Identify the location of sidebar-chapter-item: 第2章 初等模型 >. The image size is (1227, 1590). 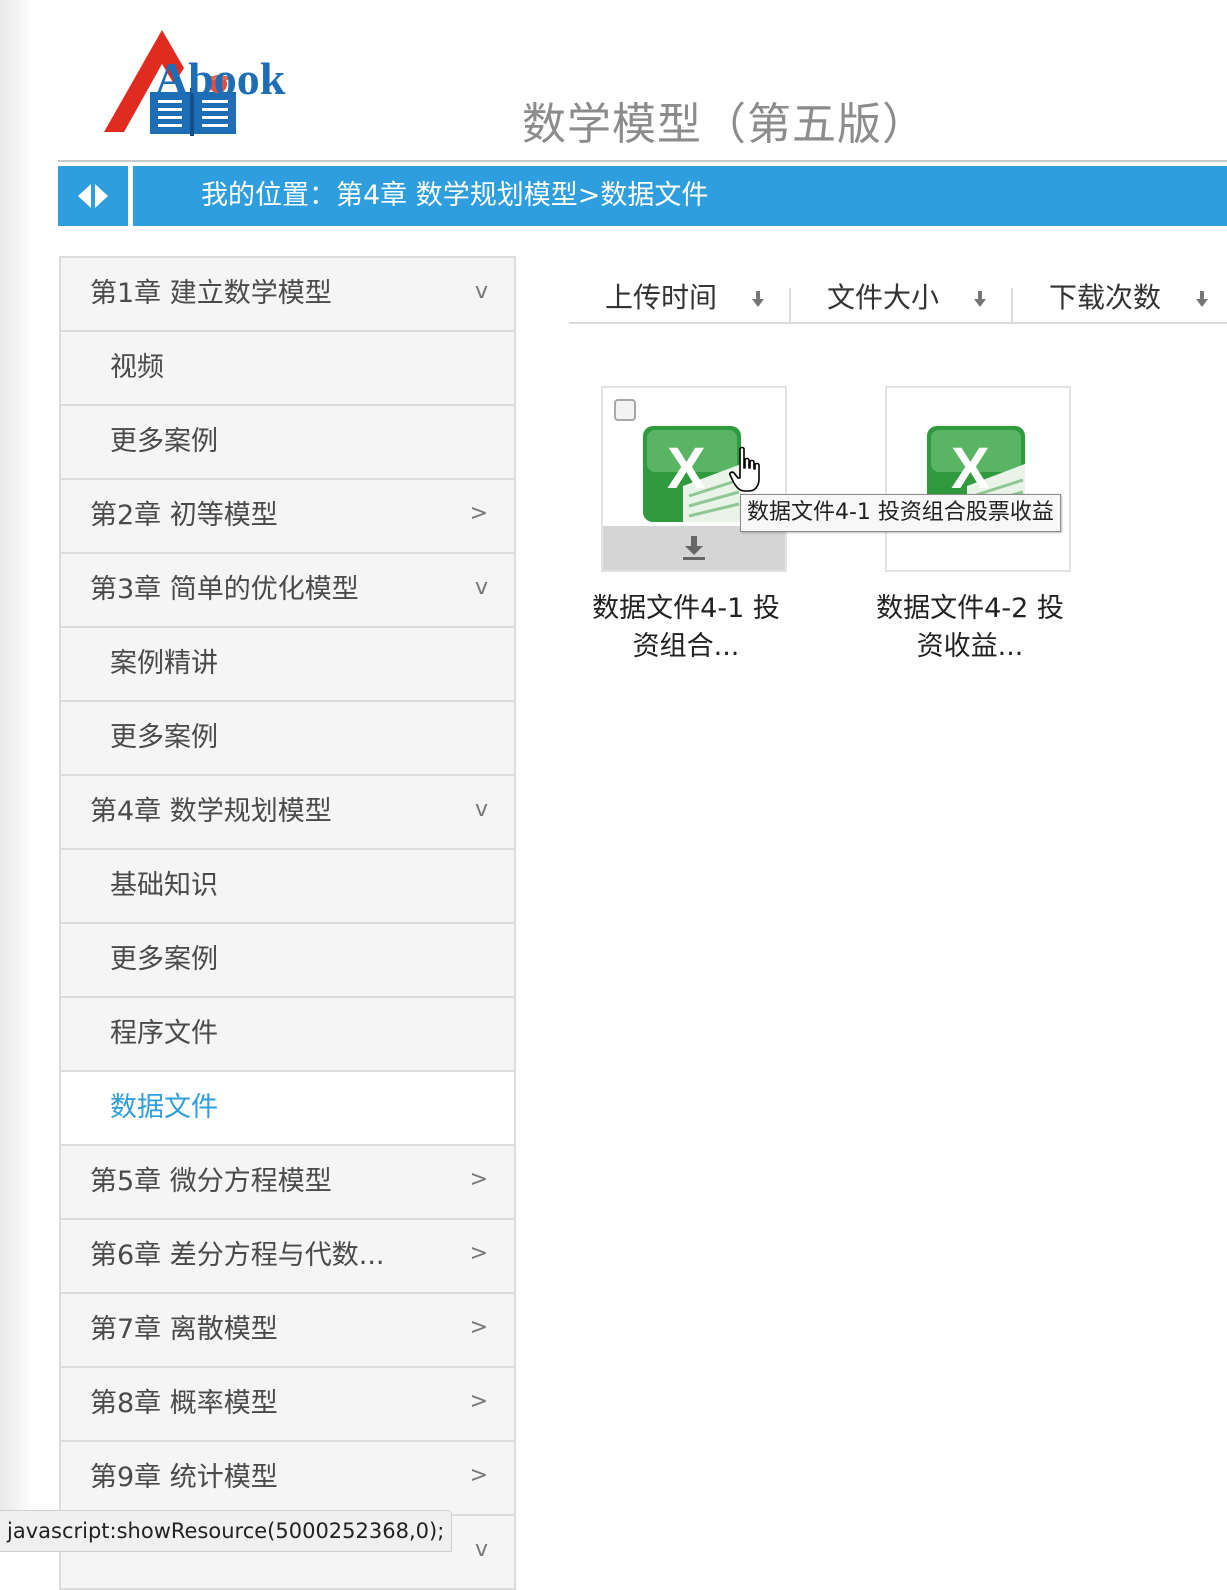
(287, 517).